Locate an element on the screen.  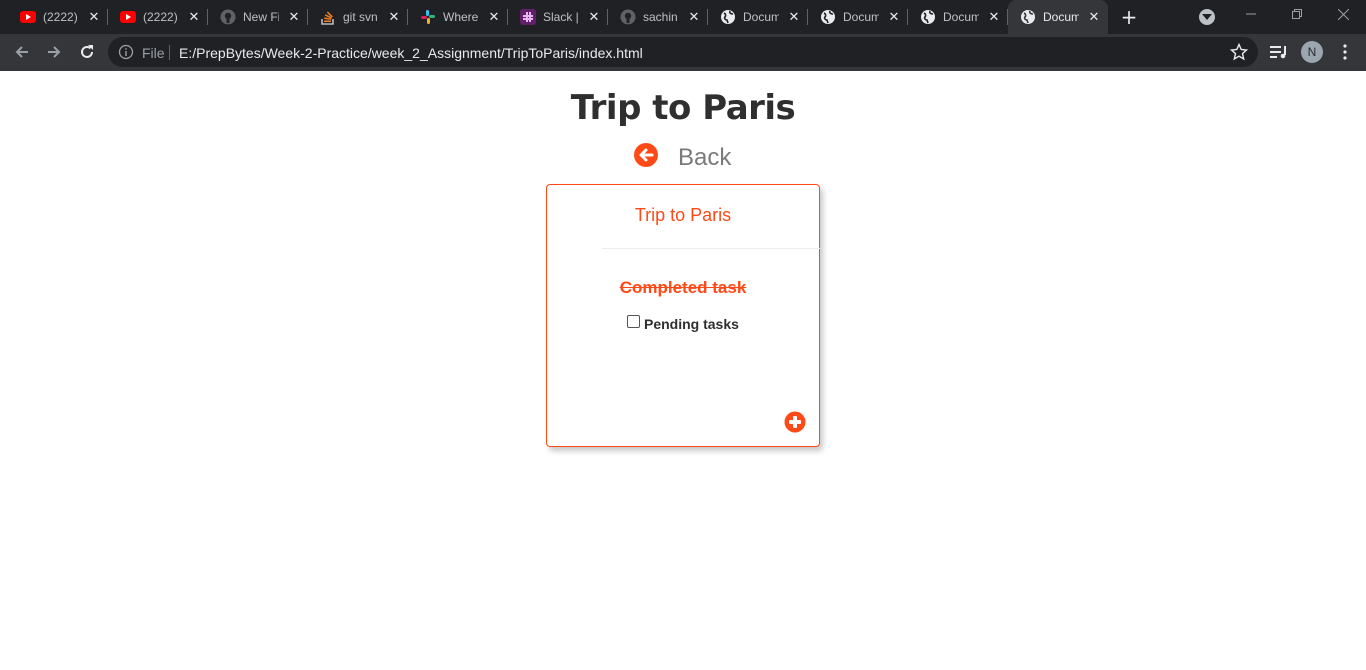
restore-icon is located at coordinates (1297, 14).